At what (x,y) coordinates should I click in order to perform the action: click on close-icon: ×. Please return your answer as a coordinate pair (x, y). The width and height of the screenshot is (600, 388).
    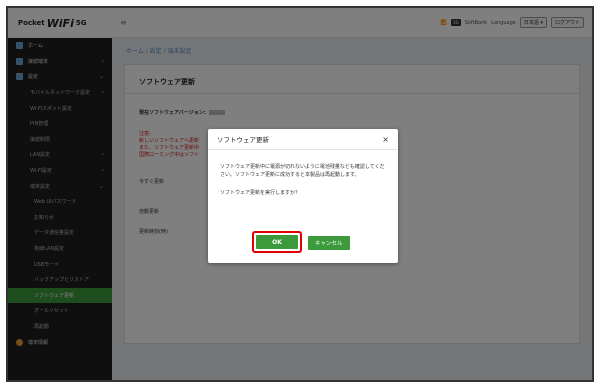
    Looking at the image, I should click on (385, 139).